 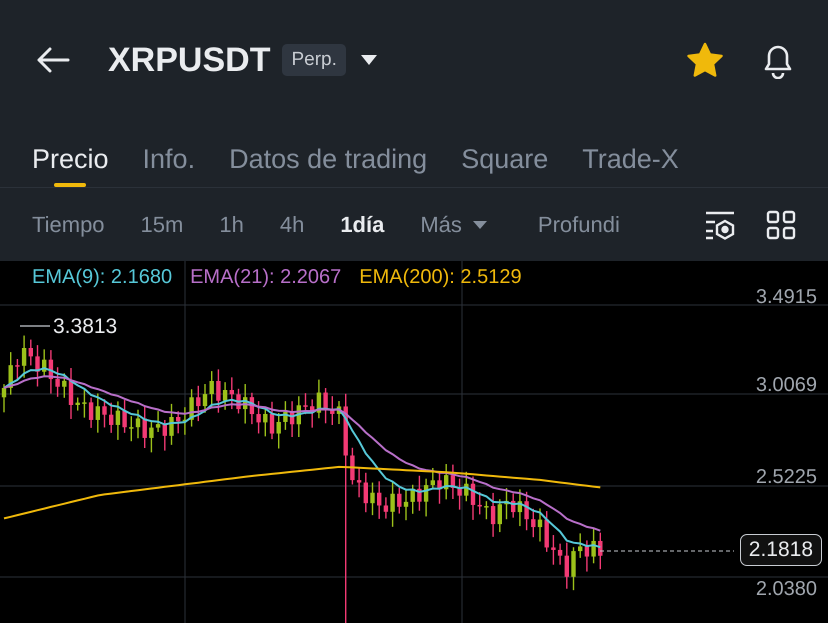 I want to click on high-price-label: 3.3813, so click(x=85, y=326).